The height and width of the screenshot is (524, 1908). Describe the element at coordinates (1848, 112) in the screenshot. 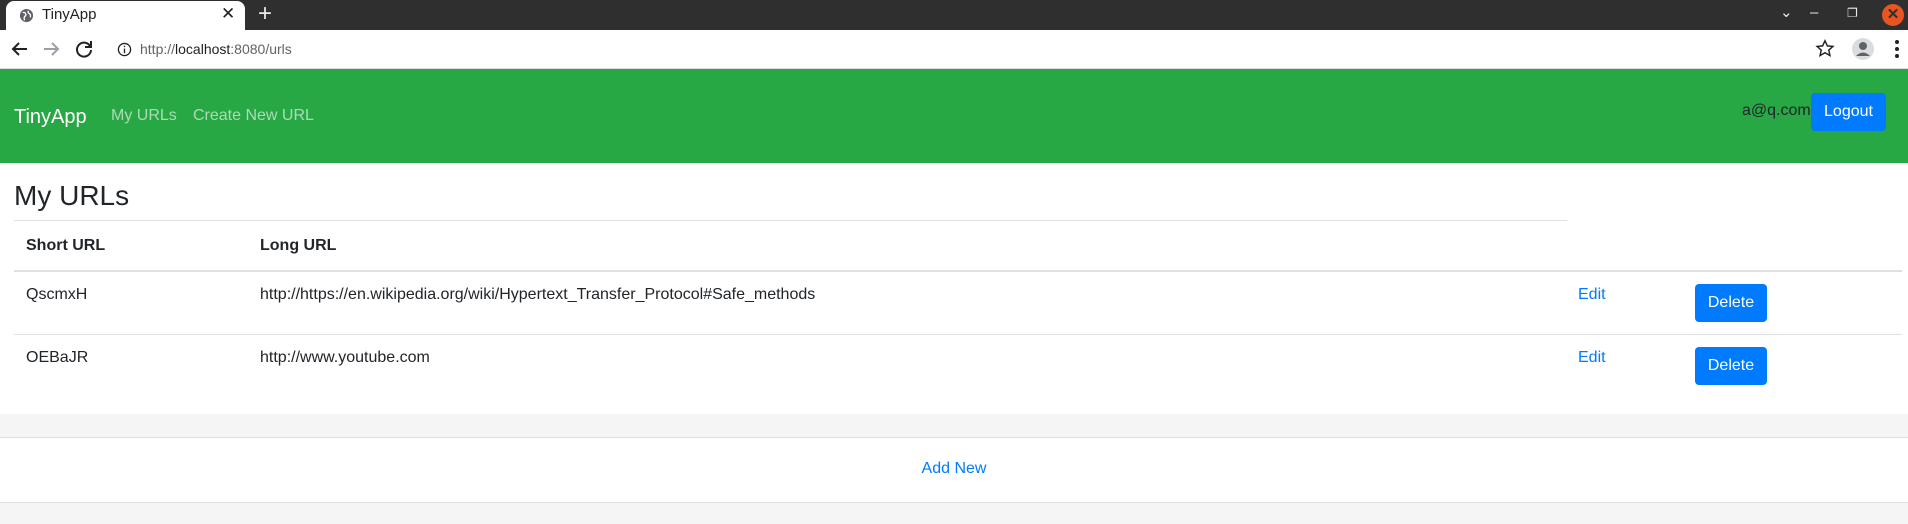

I see `logout-button: Logout` at that location.